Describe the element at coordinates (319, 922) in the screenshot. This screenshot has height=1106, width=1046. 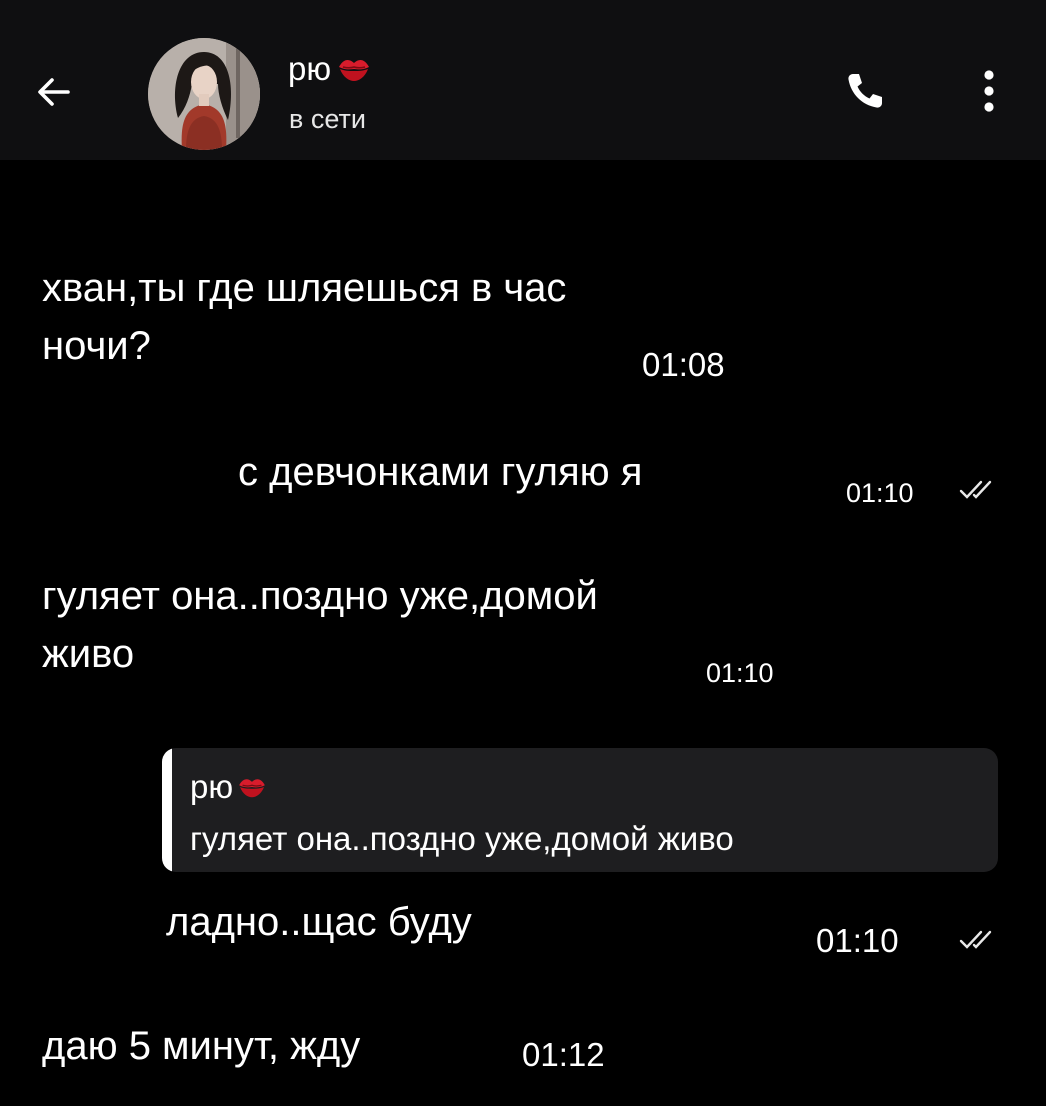
I see `message-text-line: ладно..щас буду` at that location.